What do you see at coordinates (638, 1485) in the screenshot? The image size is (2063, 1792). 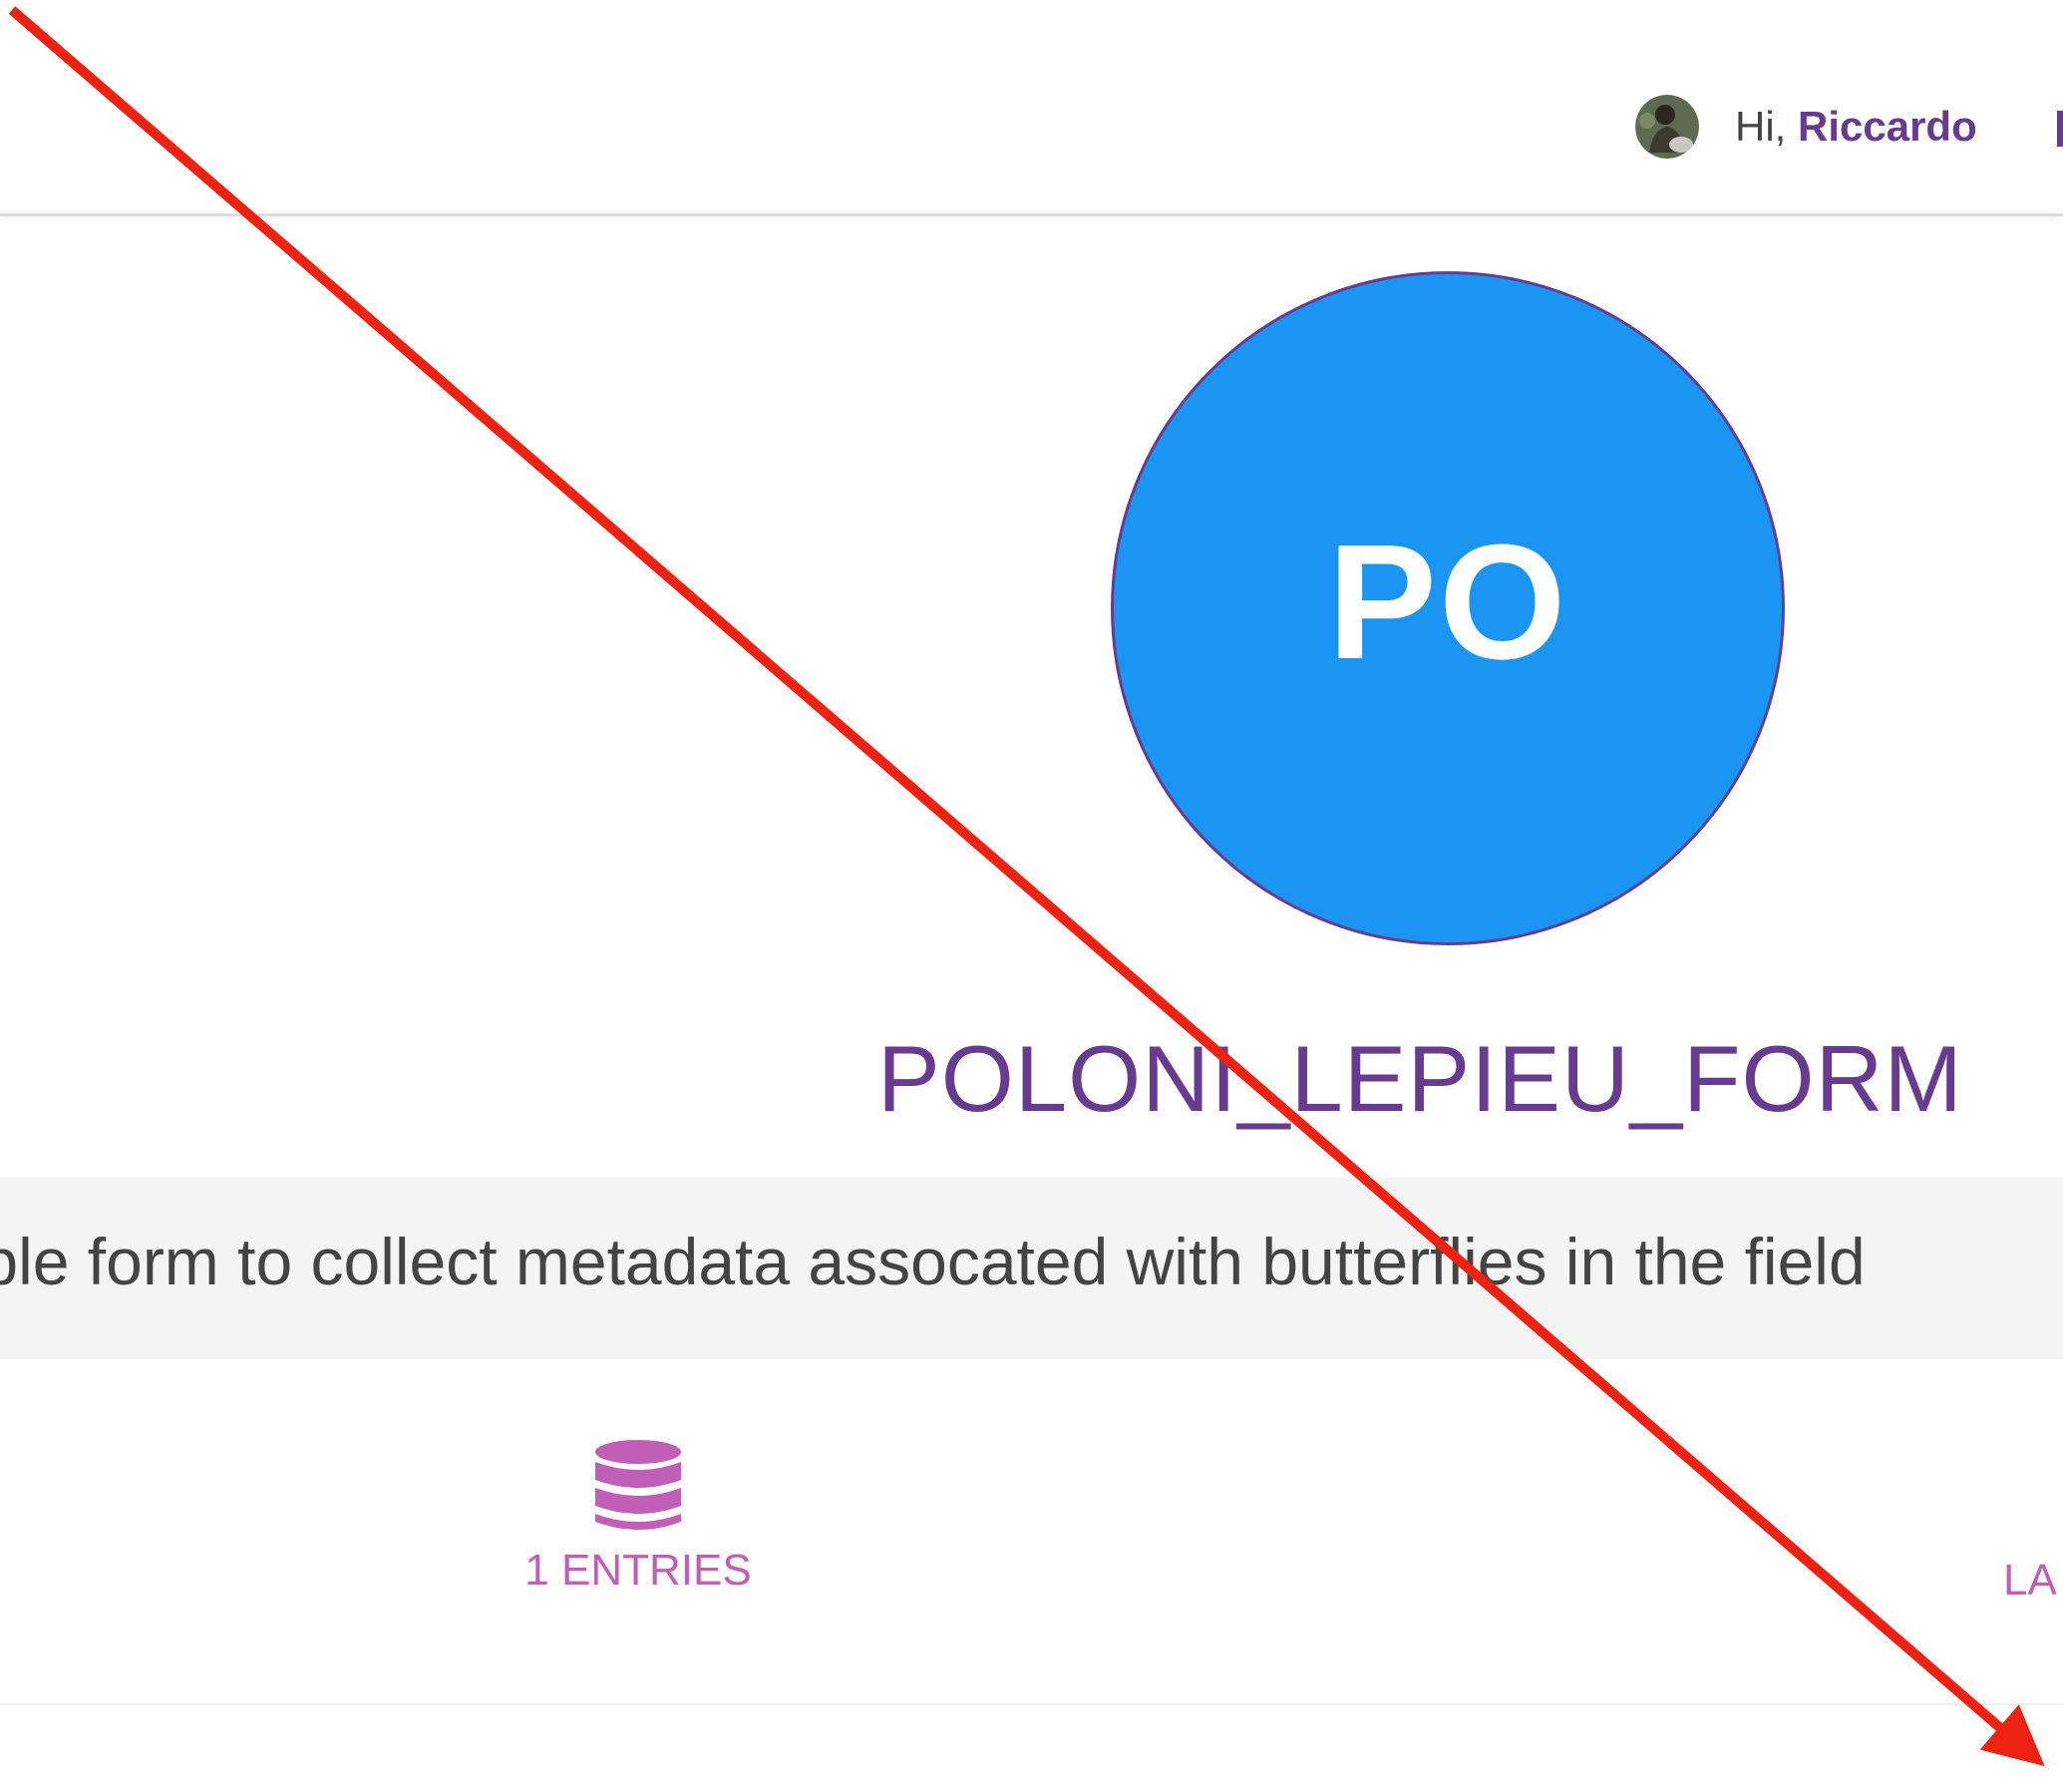 I see `database-icon` at bounding box center [638, 1485].